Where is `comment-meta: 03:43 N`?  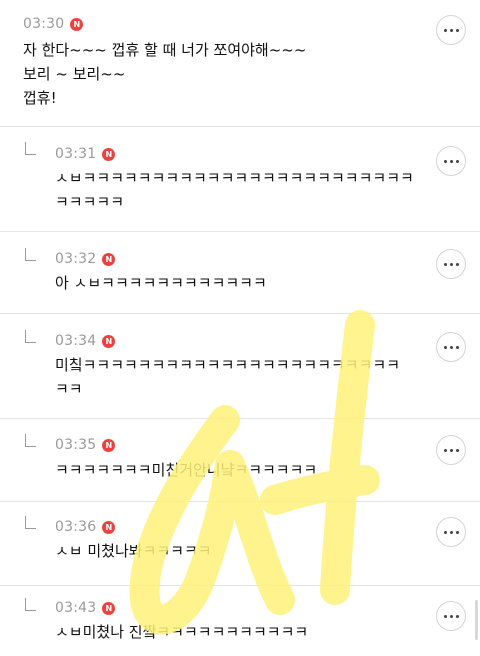
comment-meta: 03:43 N is located at coordinates (85, 608).